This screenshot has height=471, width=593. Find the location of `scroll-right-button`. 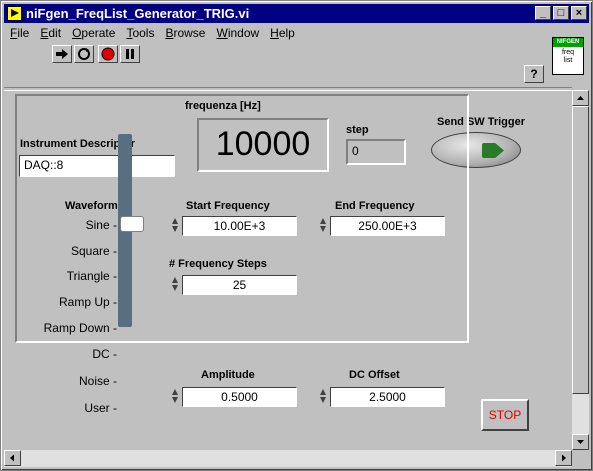

scroll-right-button is located at coordinates (563, 458).